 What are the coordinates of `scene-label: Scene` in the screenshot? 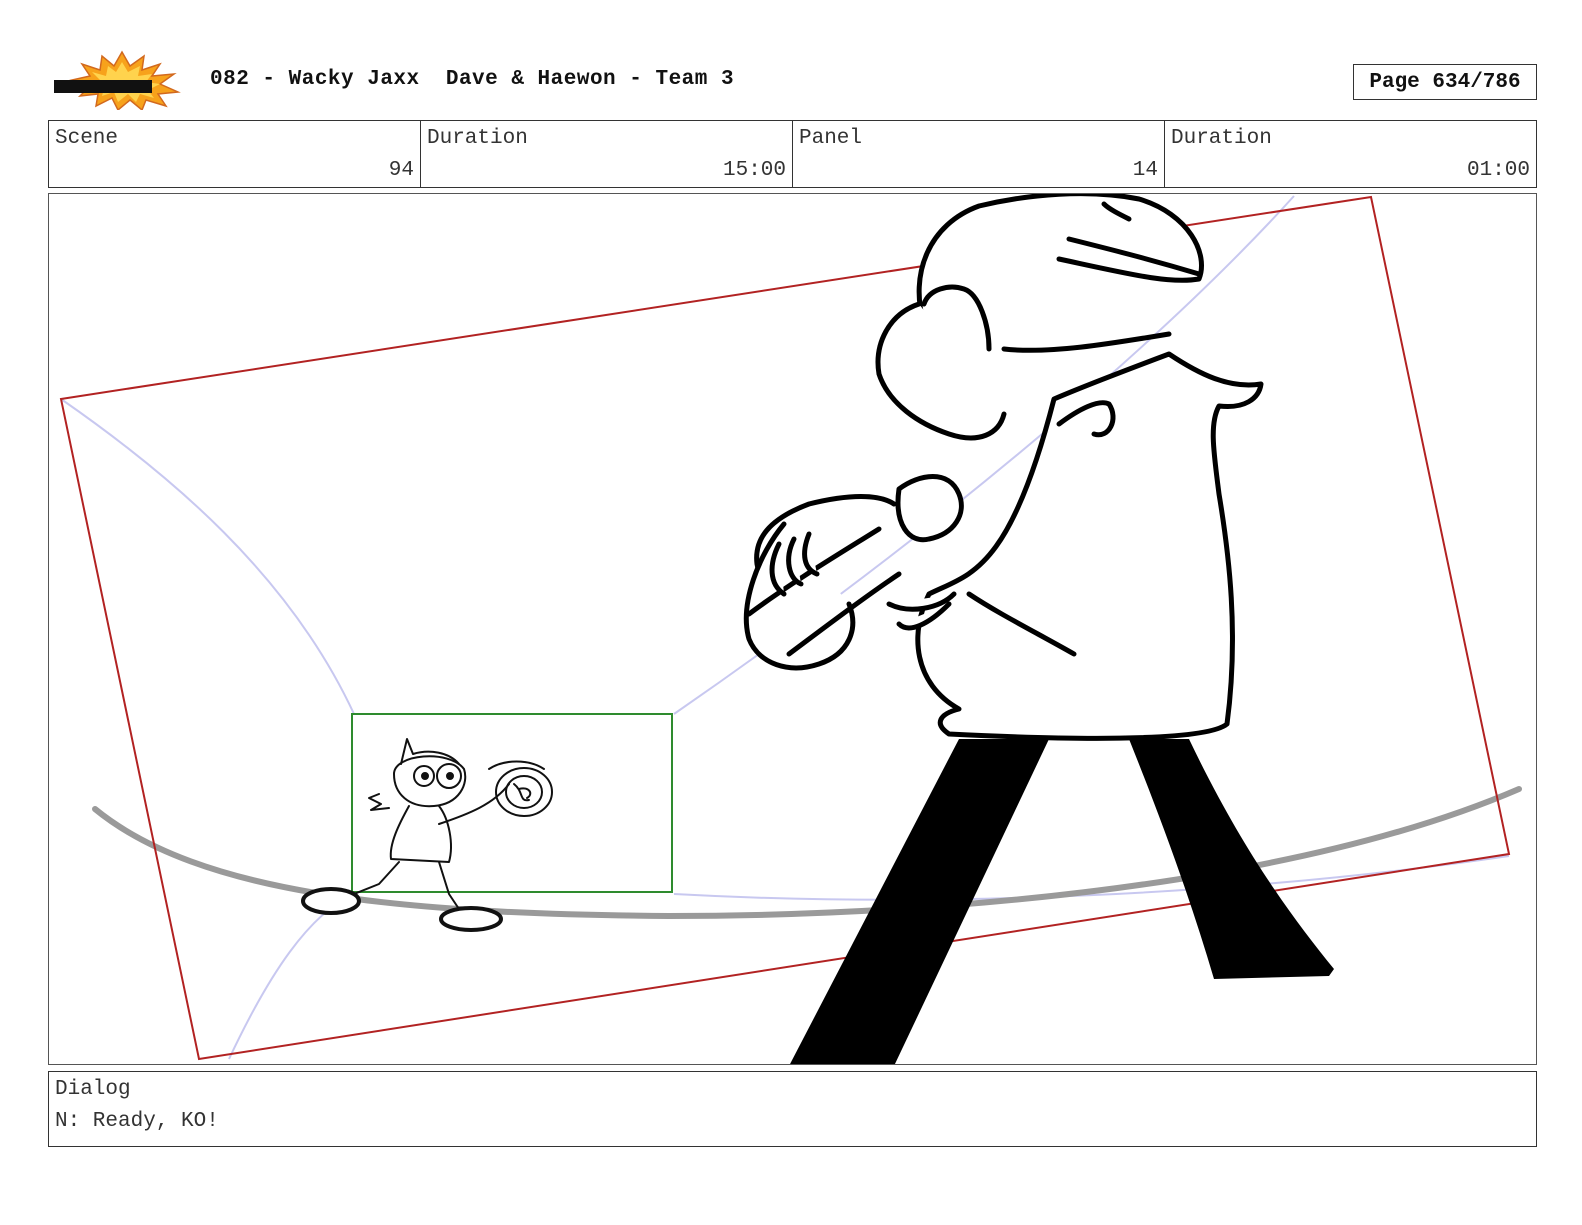 It's located at (87, 138).